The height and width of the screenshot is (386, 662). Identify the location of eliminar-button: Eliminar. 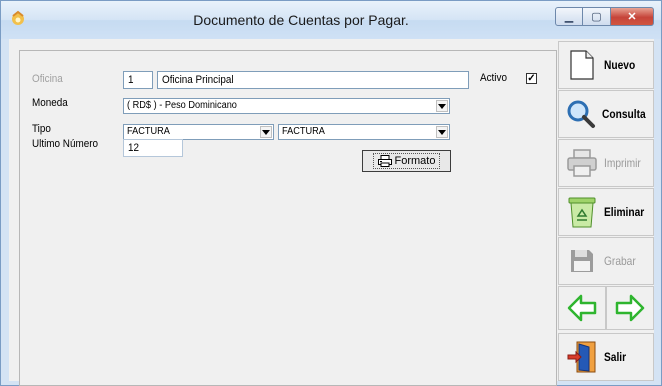
(606, 212).